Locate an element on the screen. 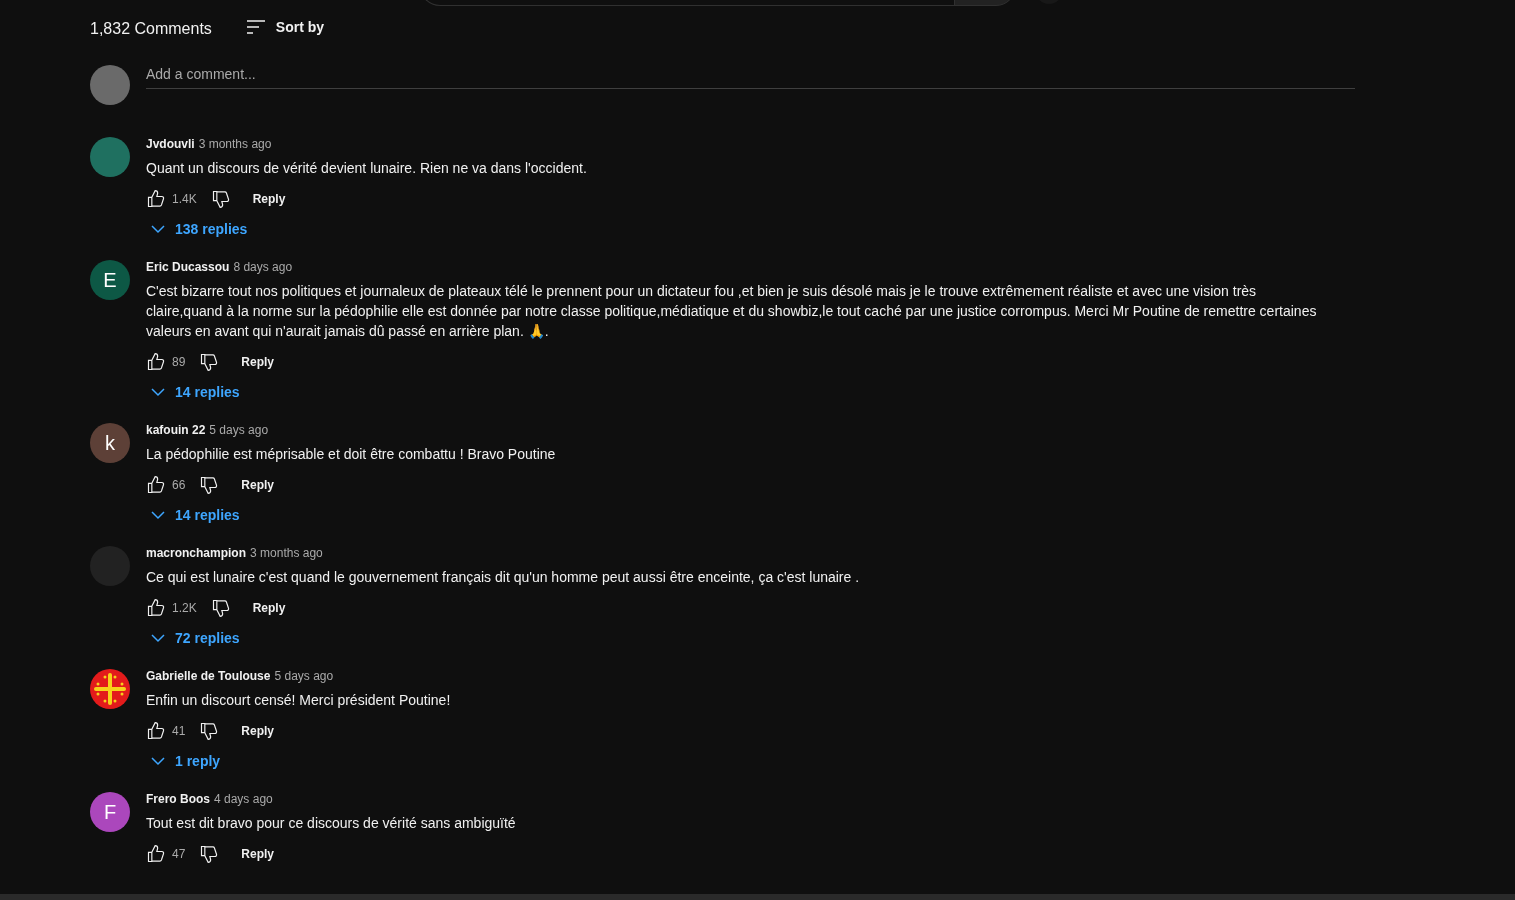  author-name-link: Jvdouvli is located at coordinates (170, 144).